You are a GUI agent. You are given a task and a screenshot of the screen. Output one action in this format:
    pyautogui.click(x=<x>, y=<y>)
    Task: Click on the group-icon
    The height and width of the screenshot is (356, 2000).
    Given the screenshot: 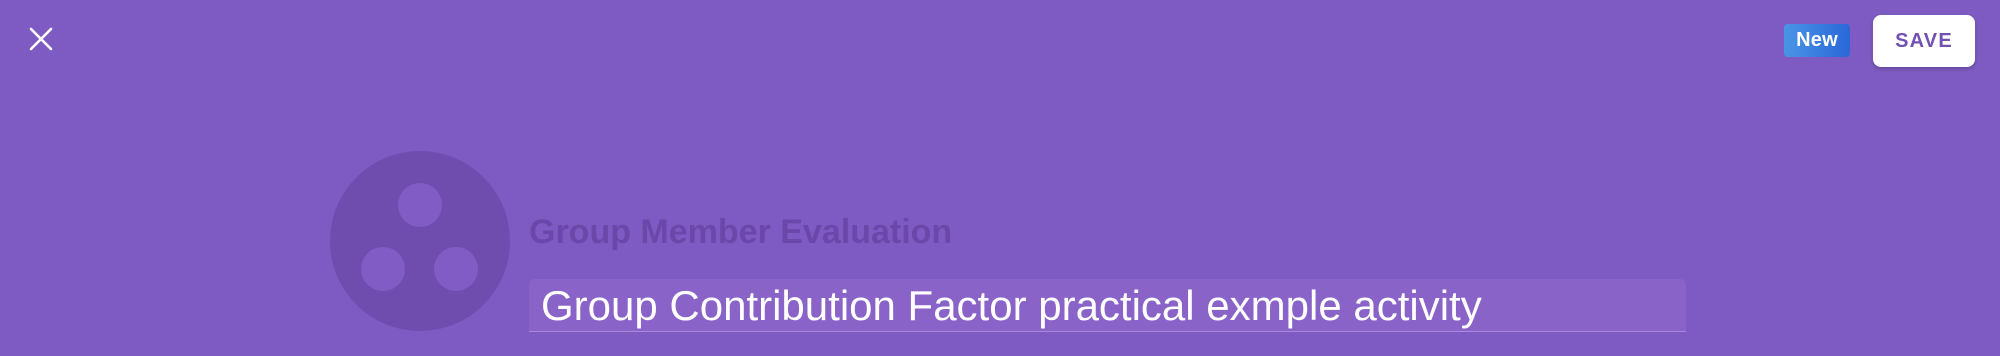 What is the action you would take?
    pyautogui.click(x=420, y=241)
    